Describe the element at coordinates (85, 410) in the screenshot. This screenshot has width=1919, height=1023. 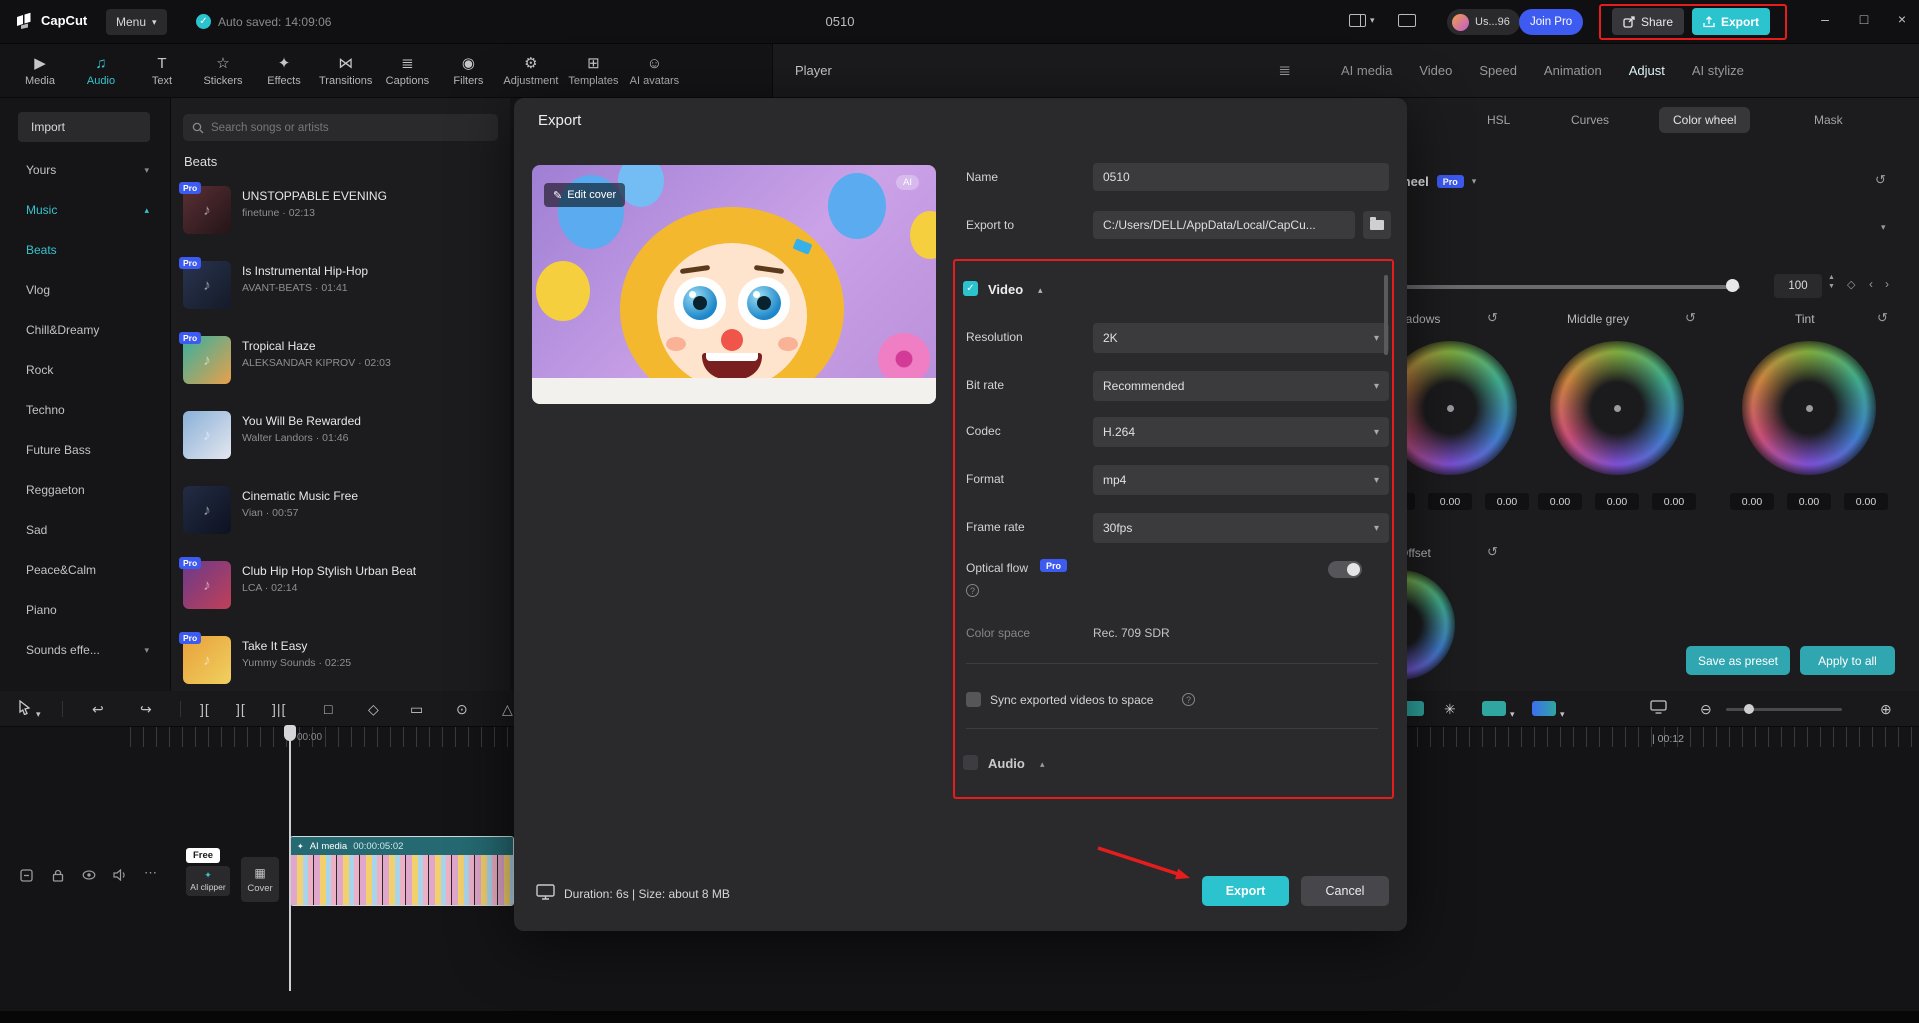
I see `sidebar-item-techno: Techno` at that location.